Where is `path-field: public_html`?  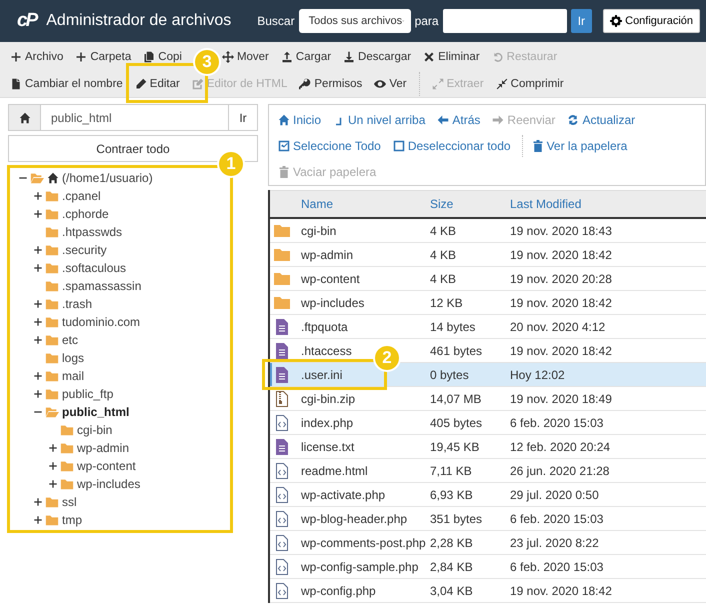
path-field: public_html is located at coordinates (134, 117).